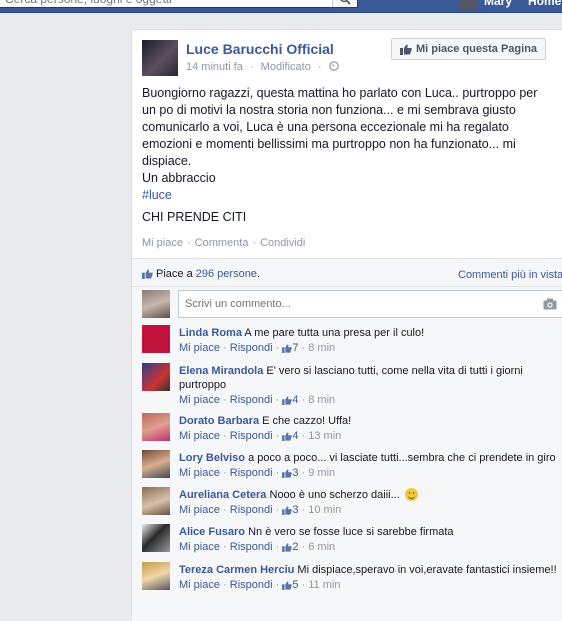  Describe the element at coordinates (286, 67) in the screenshot. I see `post-modified: Modificato` at that location.